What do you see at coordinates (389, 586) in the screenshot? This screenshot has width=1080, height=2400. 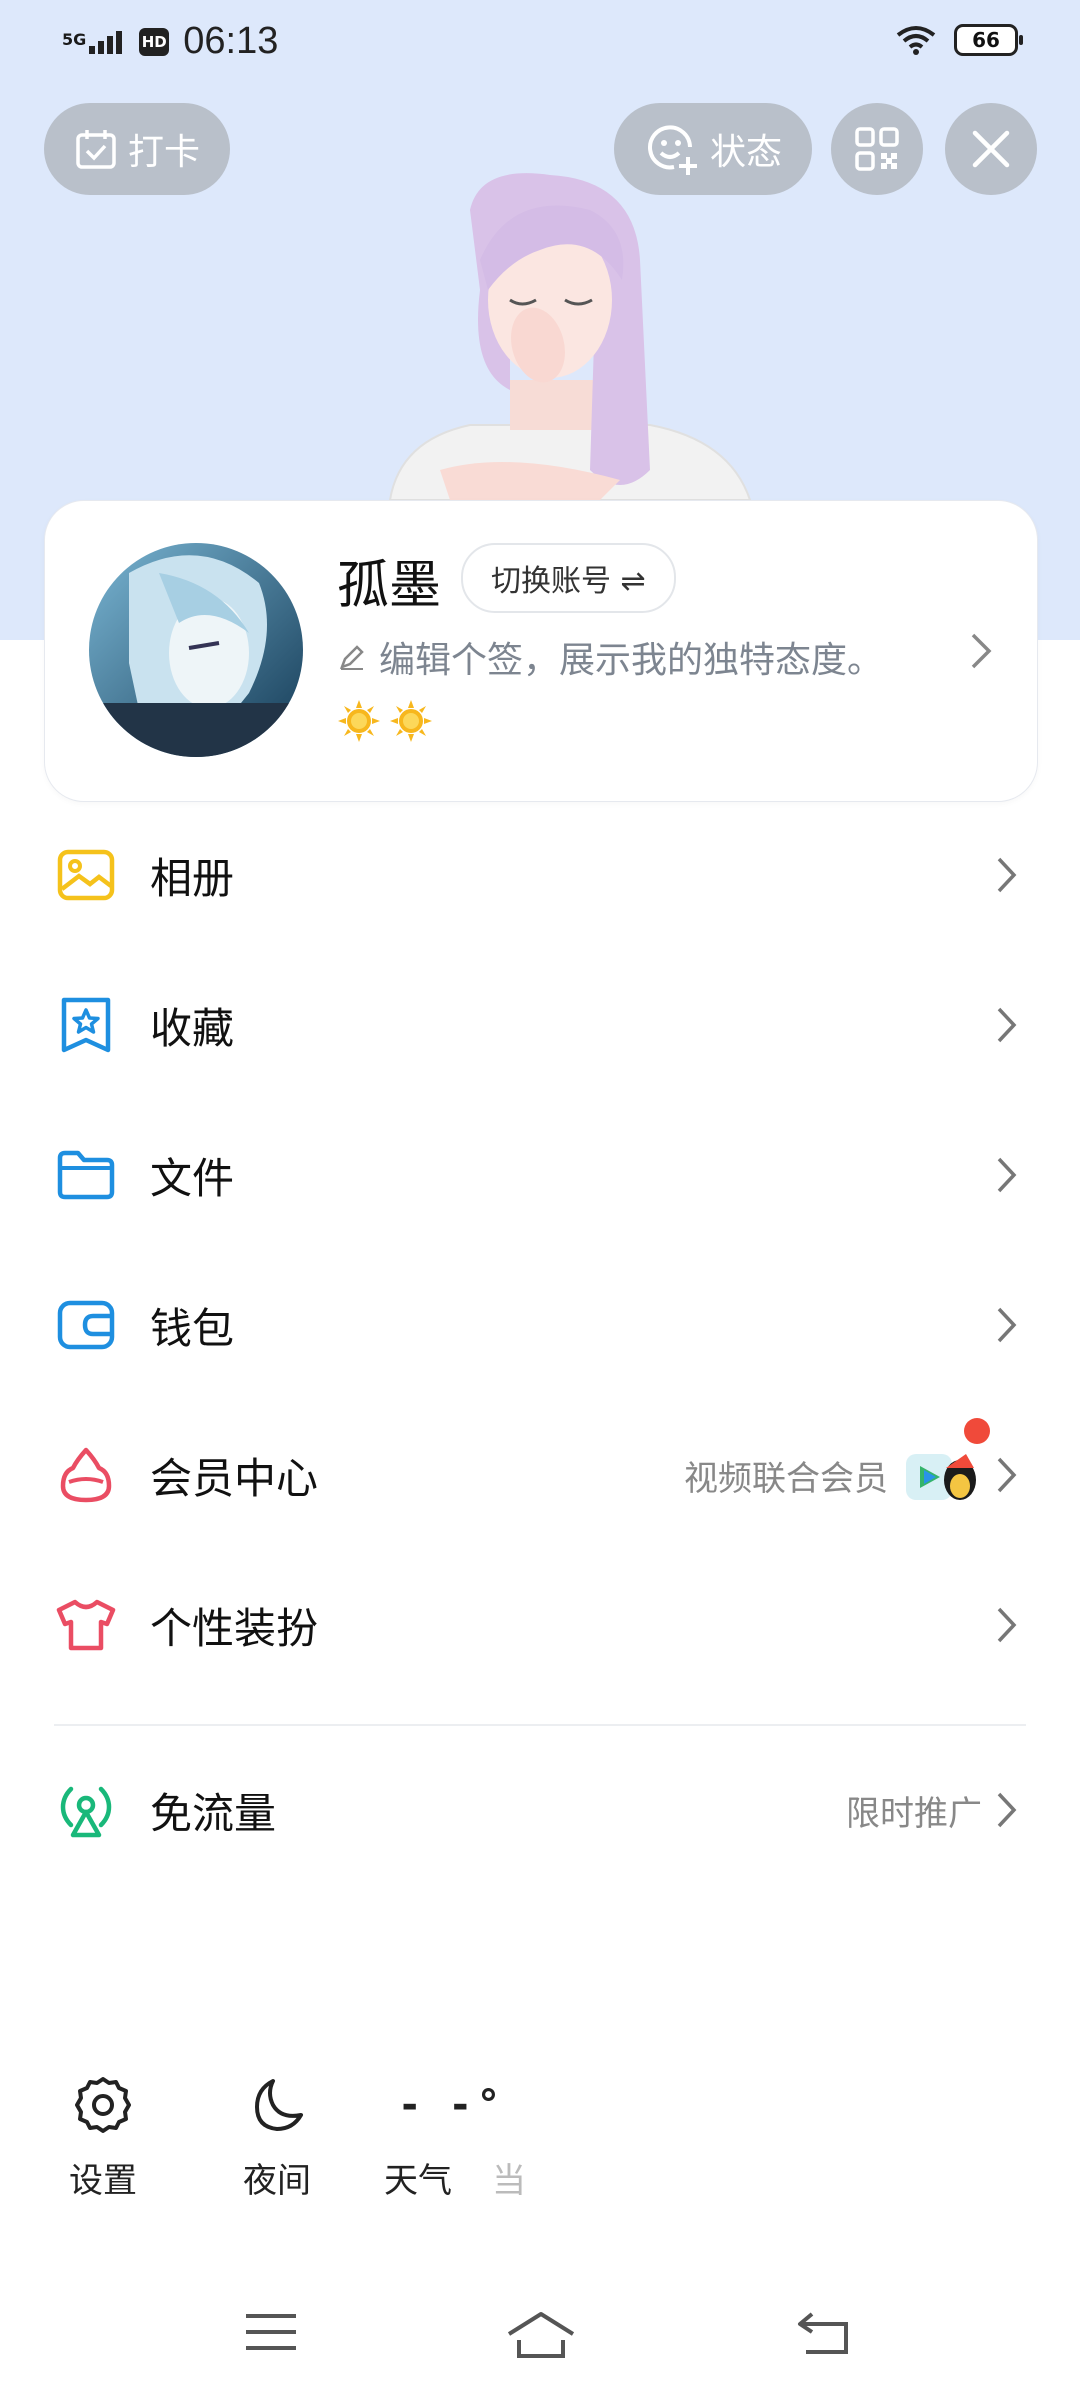 I see `nickname: 孤墨` at bounding box center [389, 586].